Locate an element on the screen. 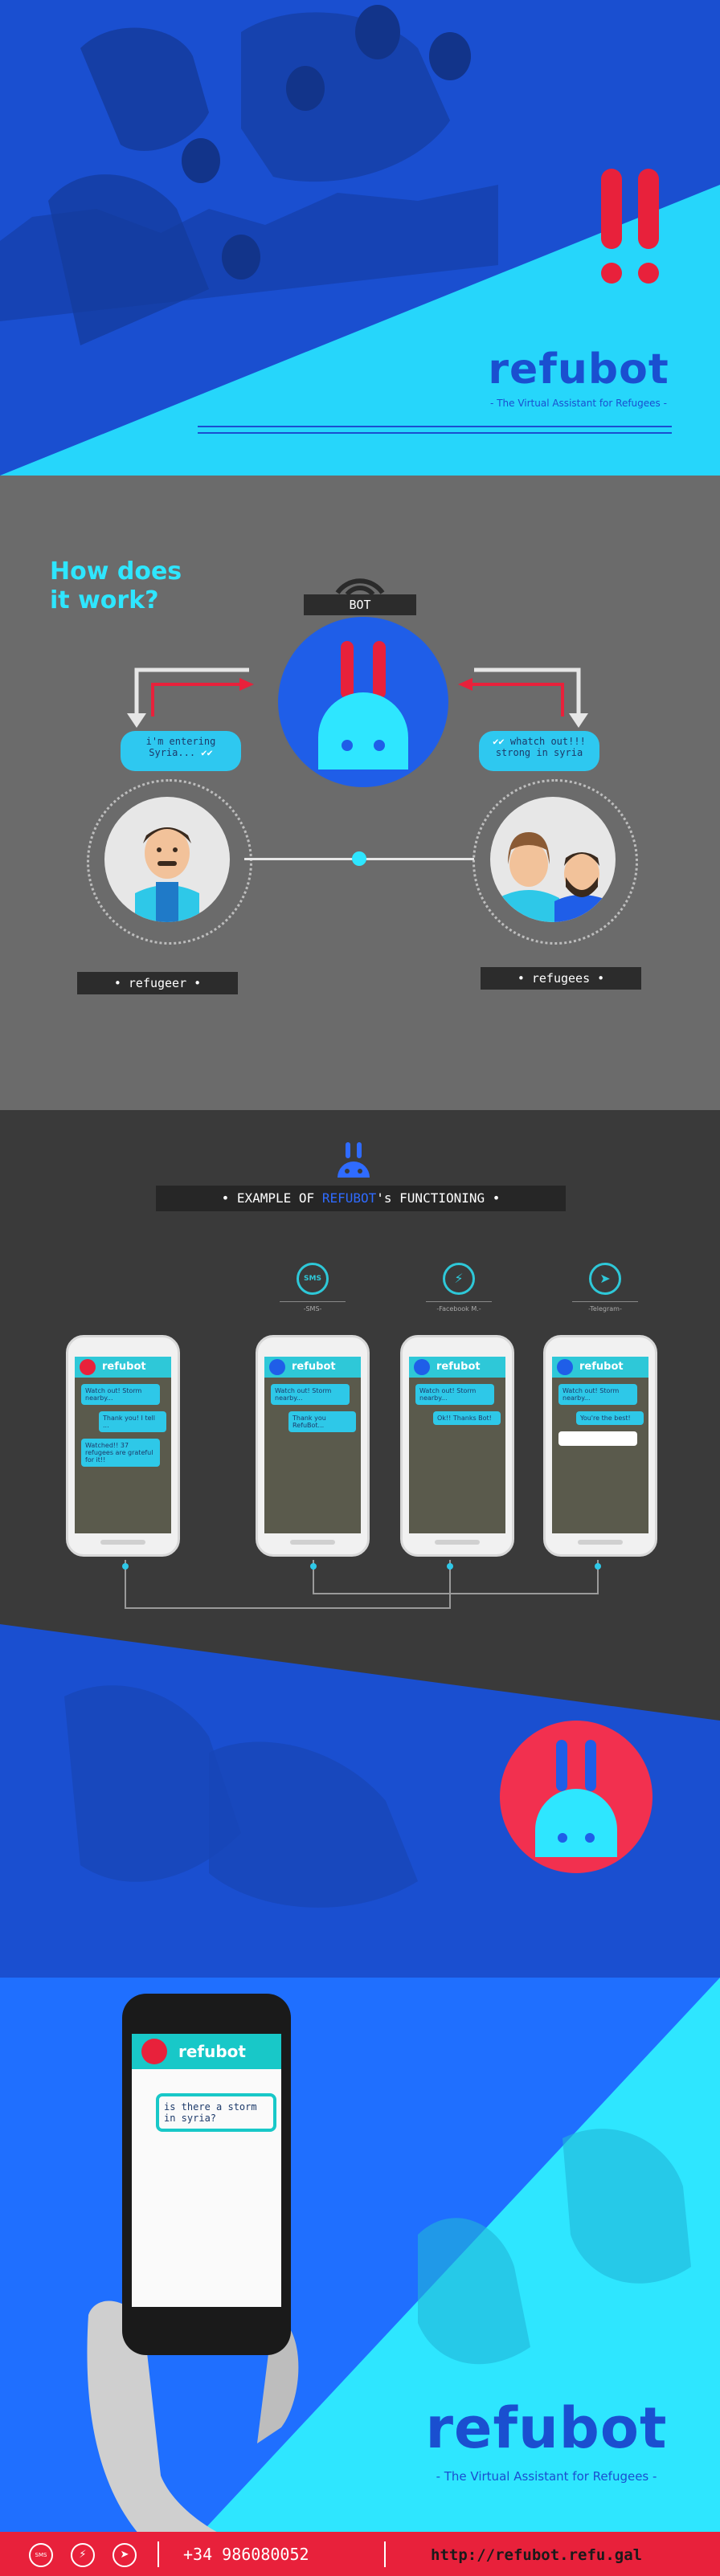  channel-telegram: ➤ -Telegram- is located at coordinates (605, 1287).